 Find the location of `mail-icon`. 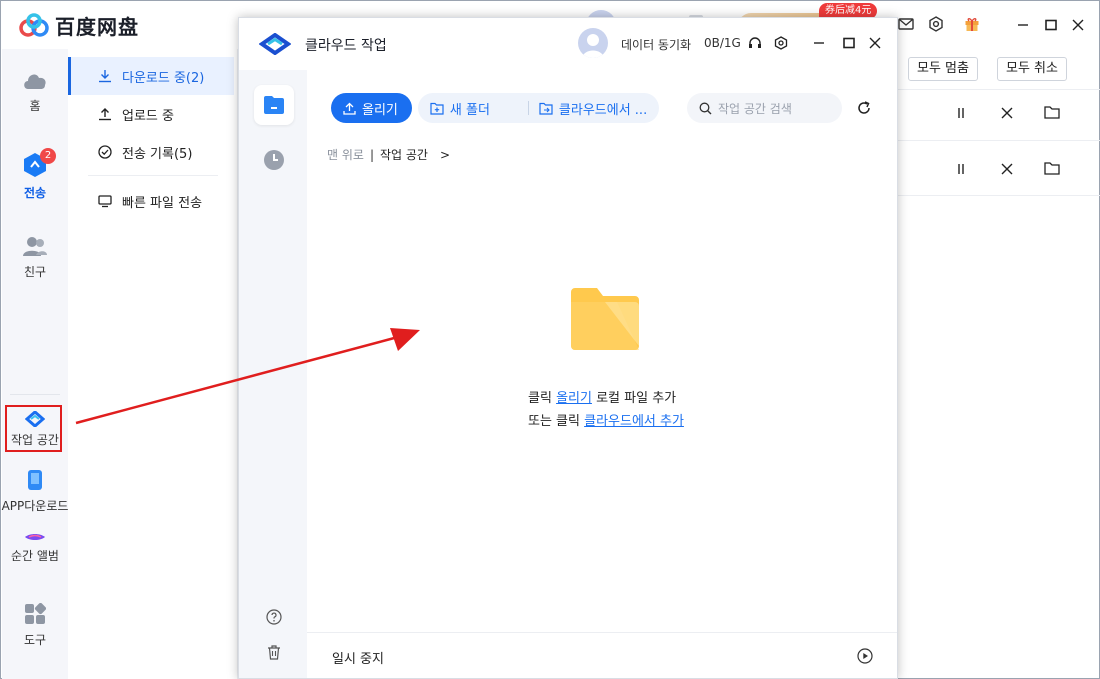

mail-icon is located at coordinates (906, 24).